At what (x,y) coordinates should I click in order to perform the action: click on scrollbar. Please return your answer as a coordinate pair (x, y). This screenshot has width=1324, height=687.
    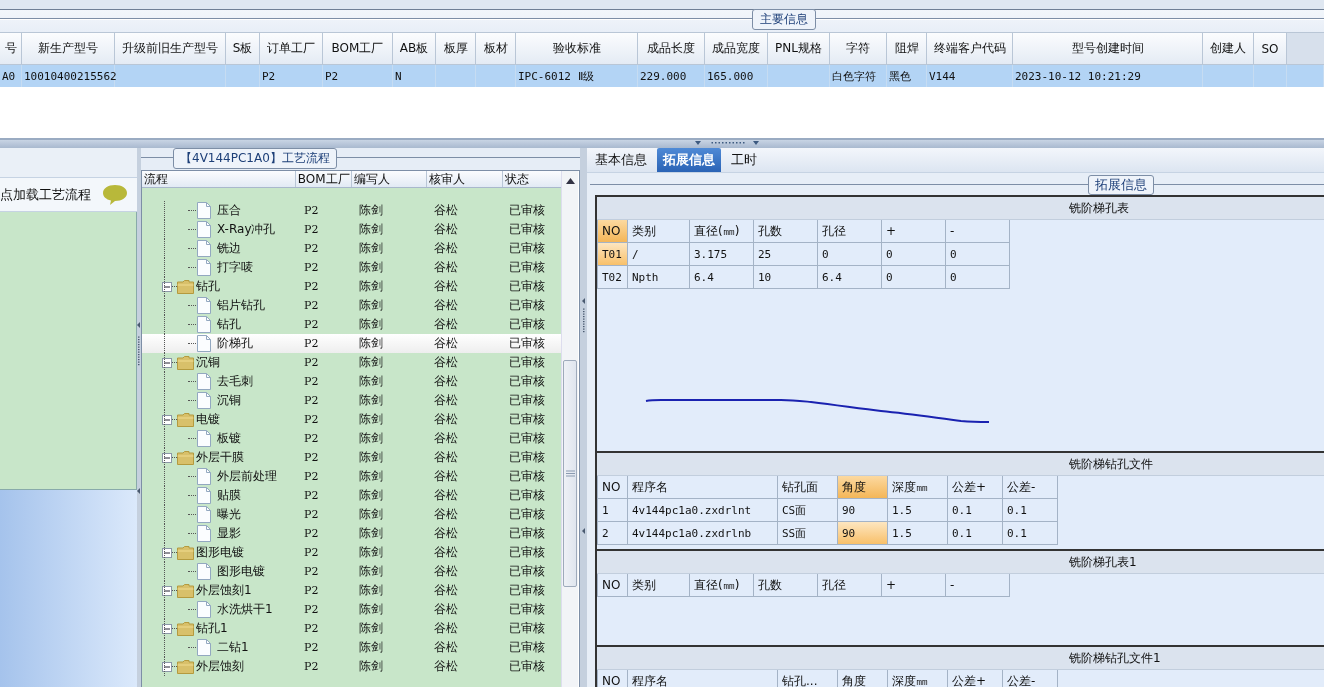
    Looking at the image, I should click on (569, 429).